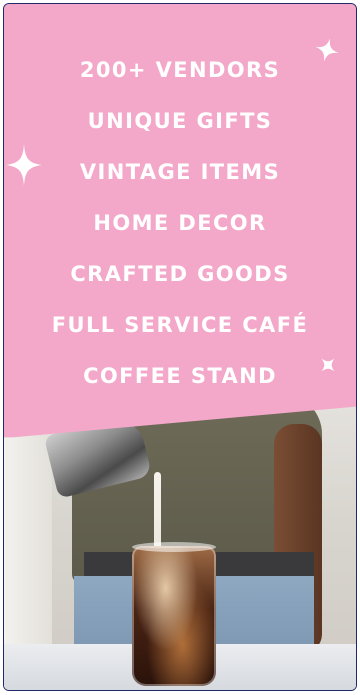 The height and width of the screenshot is (695, 360). Describe the element at coordinates (180, 171) in the screenshot. I see `feature-vintage-items: VINTAGE ITEMS` at that location.